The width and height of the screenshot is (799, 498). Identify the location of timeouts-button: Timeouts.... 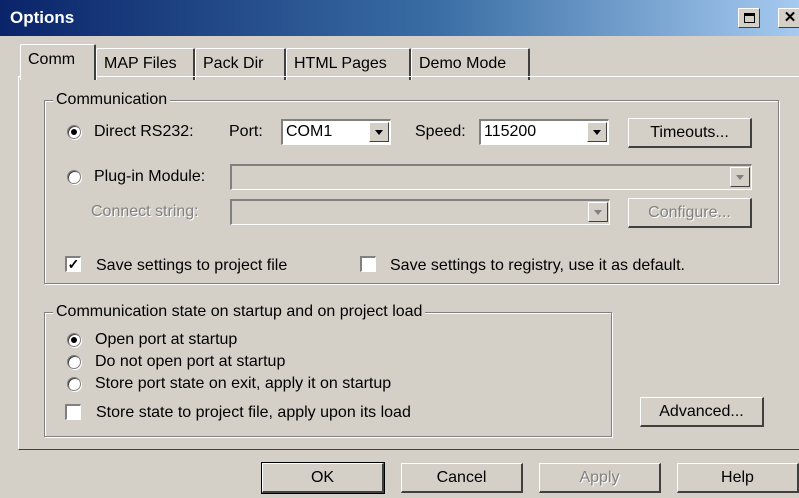
(690, 133).